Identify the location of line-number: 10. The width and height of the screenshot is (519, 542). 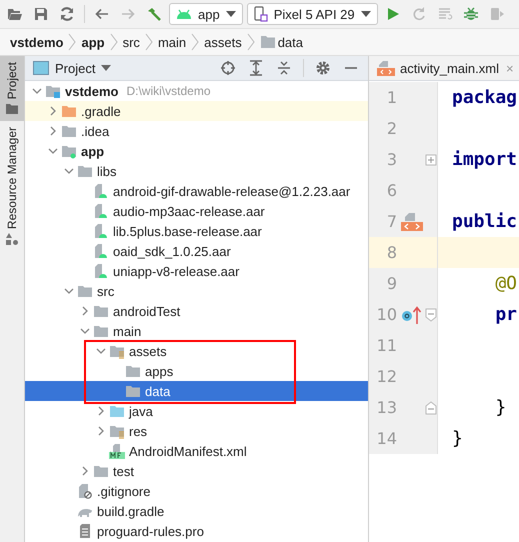
(386, 314).